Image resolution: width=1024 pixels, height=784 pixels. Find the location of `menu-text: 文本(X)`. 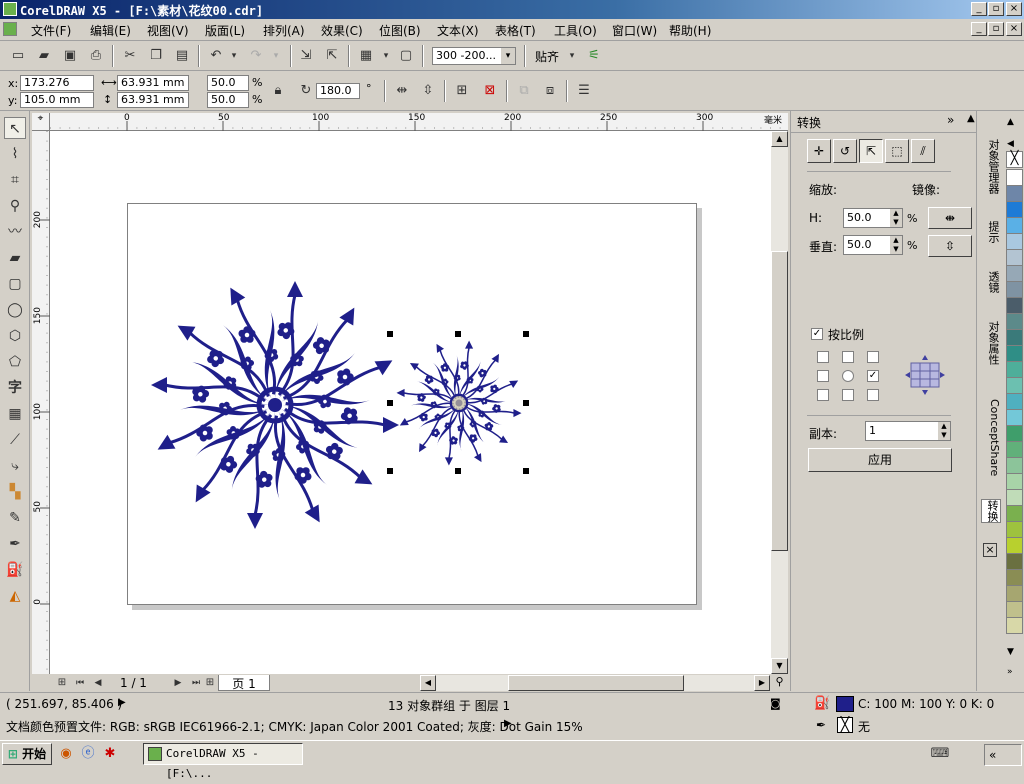

menu-text: 文本(X) is located at coordinates (458, 30).